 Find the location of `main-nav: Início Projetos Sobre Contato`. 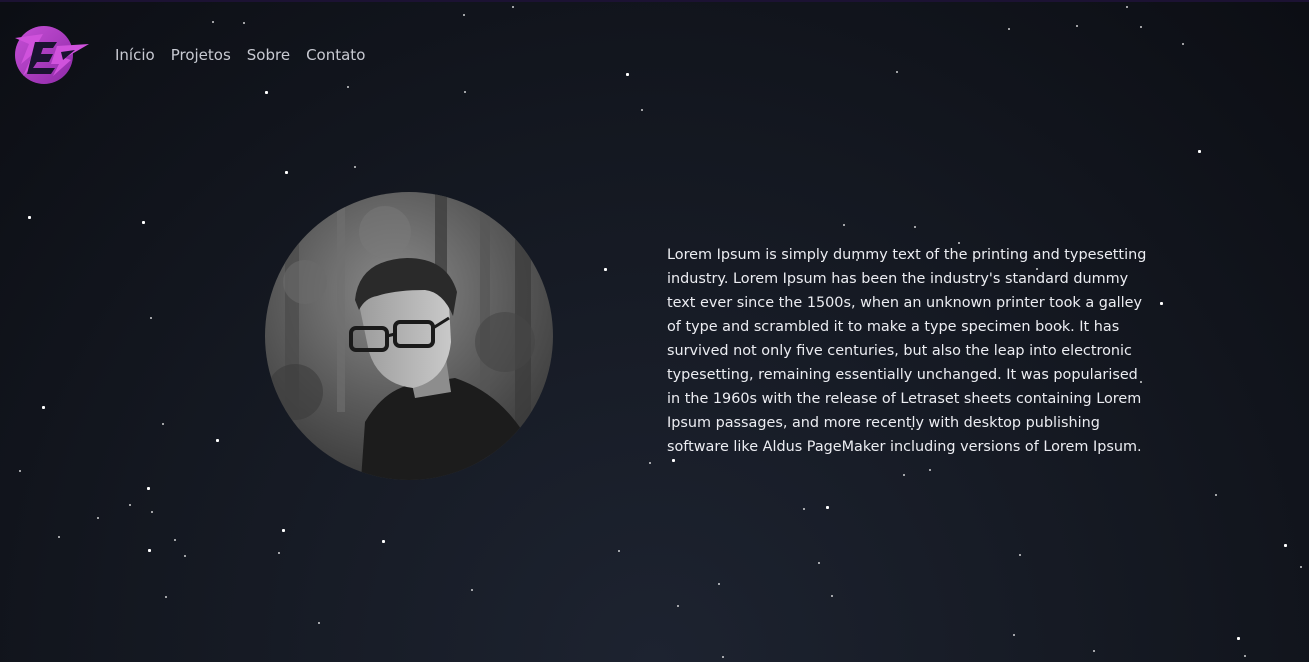

main-nav: Início Projetos Sobre Contato is located at coordinates (248, 55).